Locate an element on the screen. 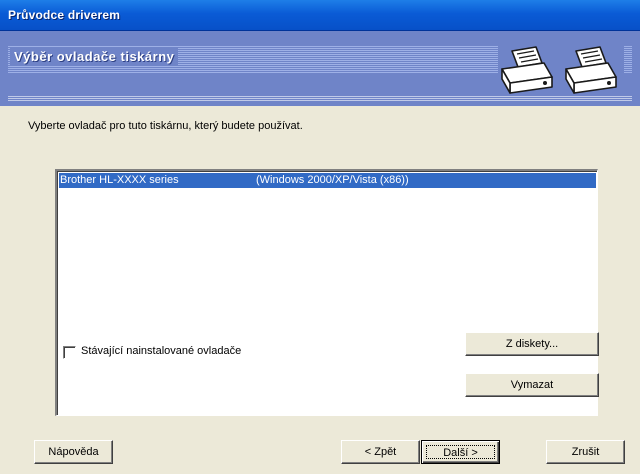 This screenshot has height=474, width=640. header-icons is located at coordinates (561, 69).